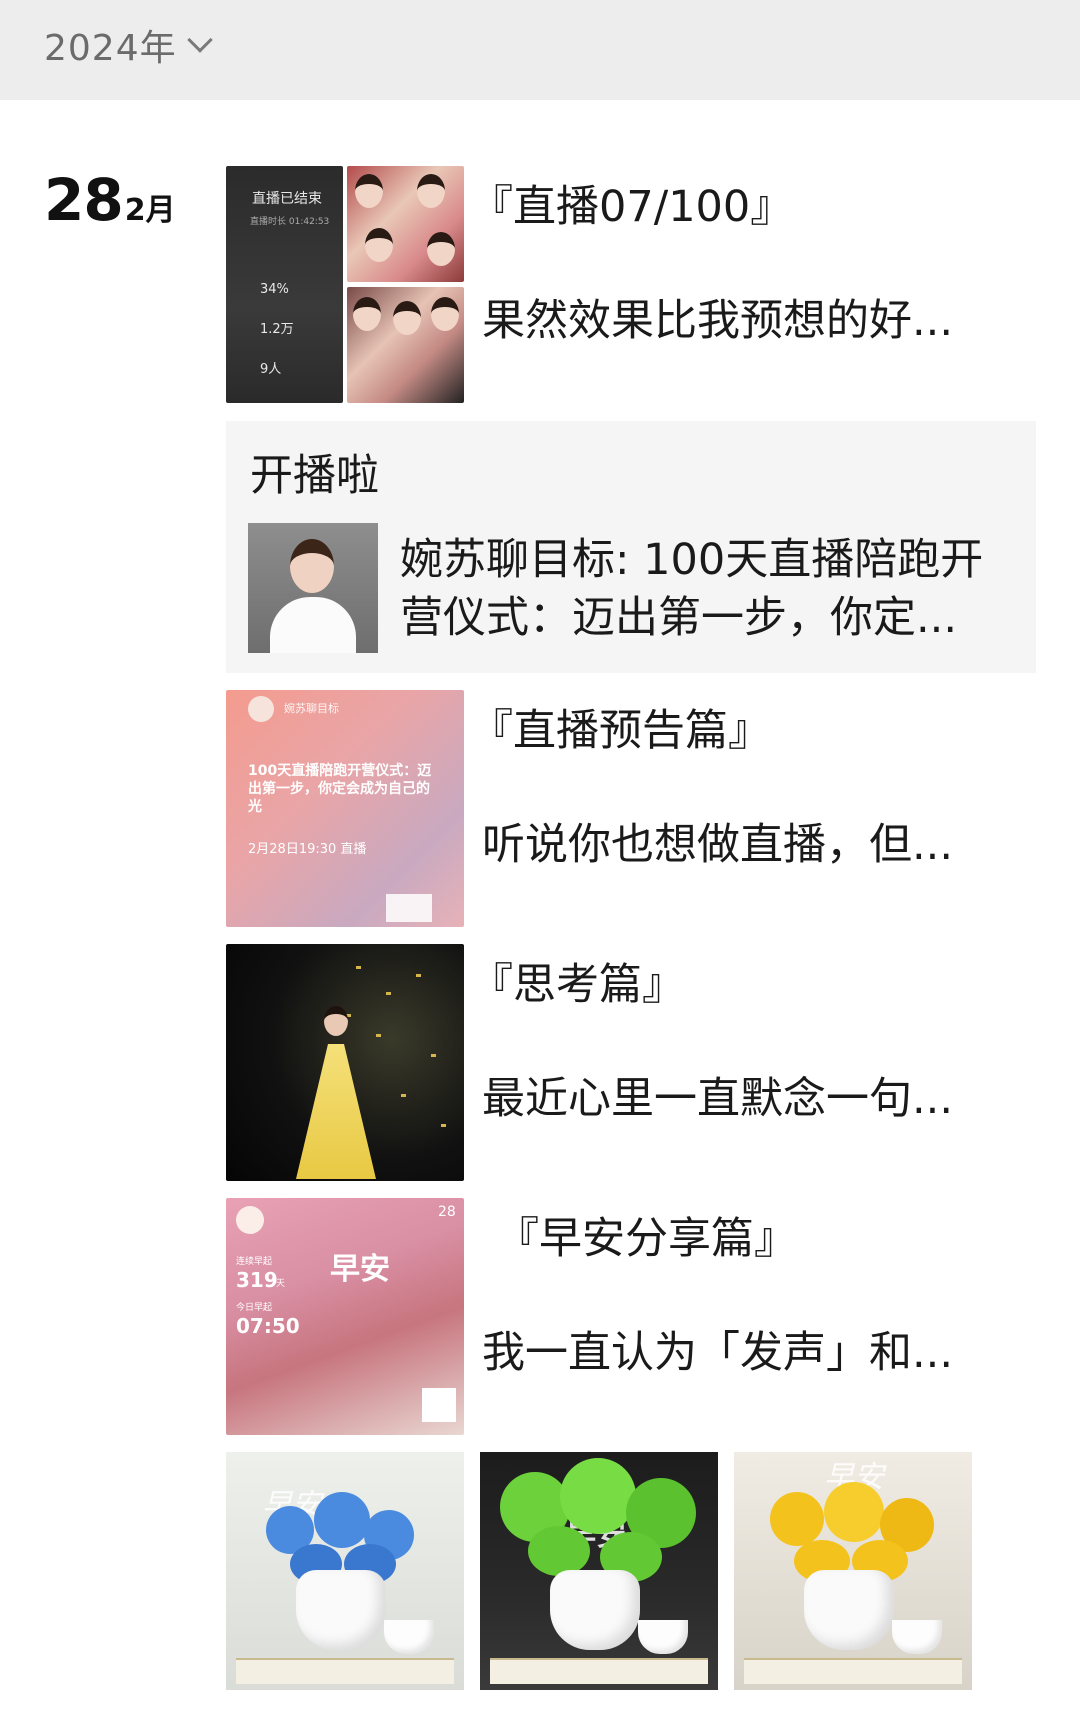 The image size is (1080, 1709). I want to click on top-bar: 2024年, so click(540, 50).